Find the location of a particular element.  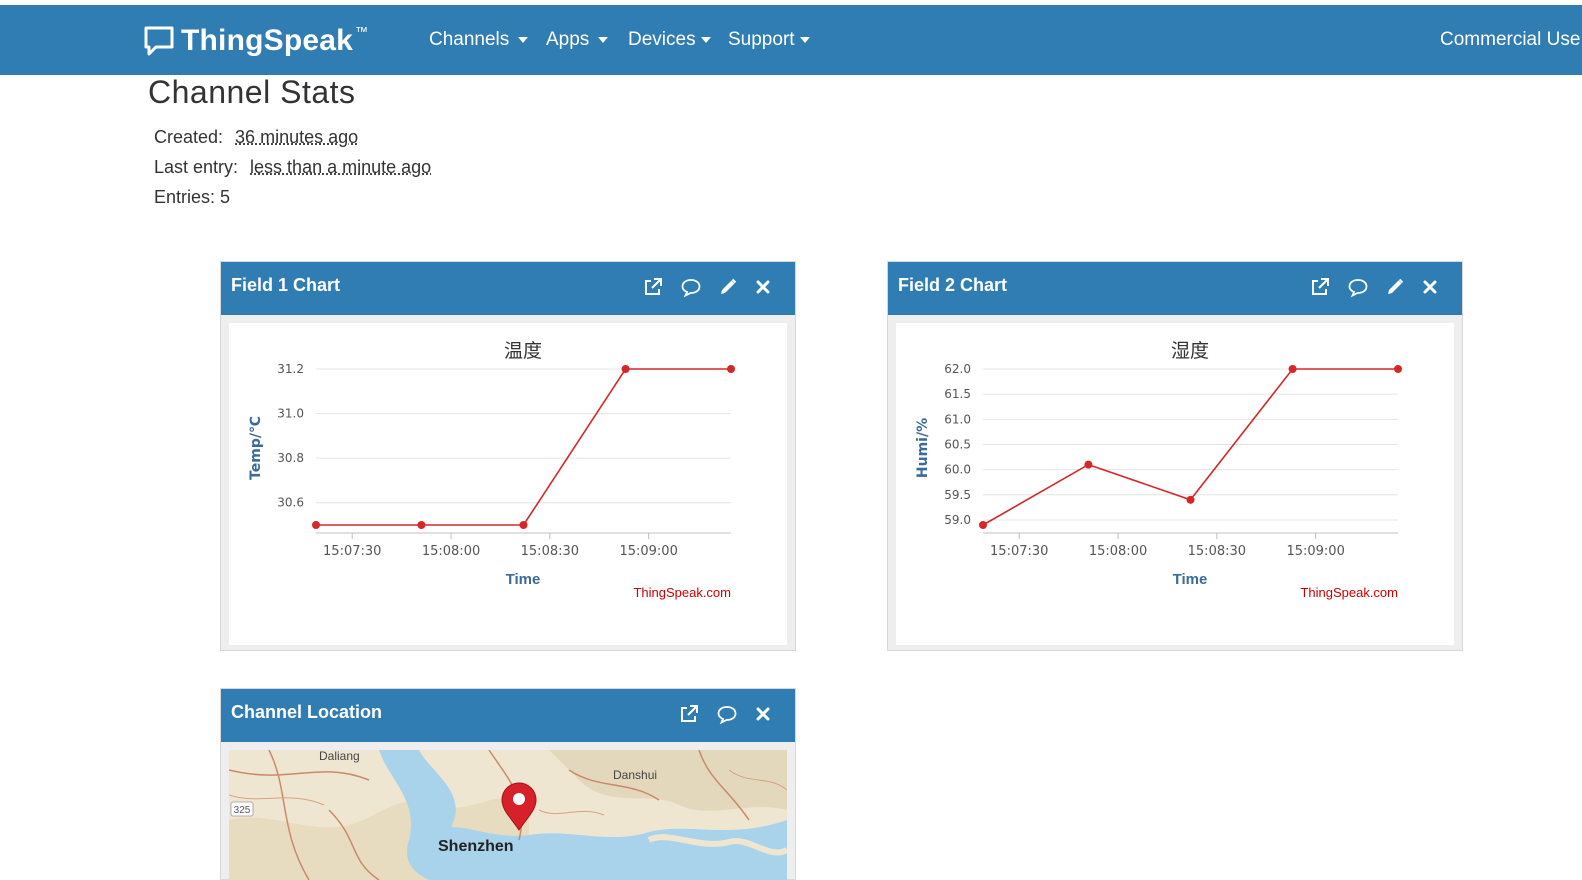

location-panel-title: Channel Location is located at coordinates (306, 712).